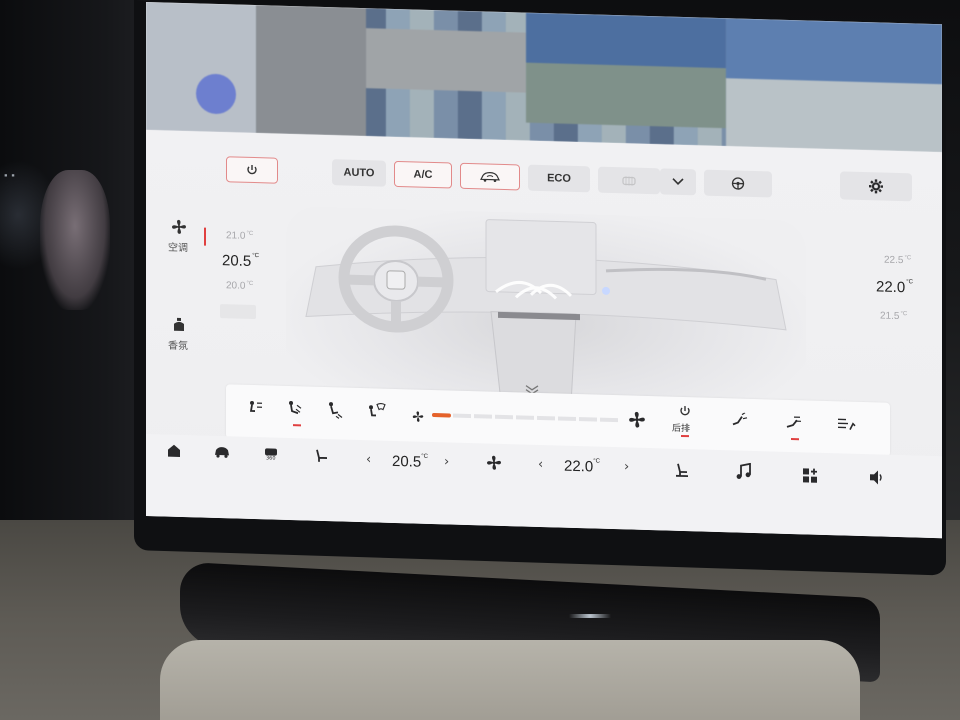 Image resolution: width=960 pixels, height=720 pixels. I want to click on ac-mode-item: 空调, so click(183, 239).